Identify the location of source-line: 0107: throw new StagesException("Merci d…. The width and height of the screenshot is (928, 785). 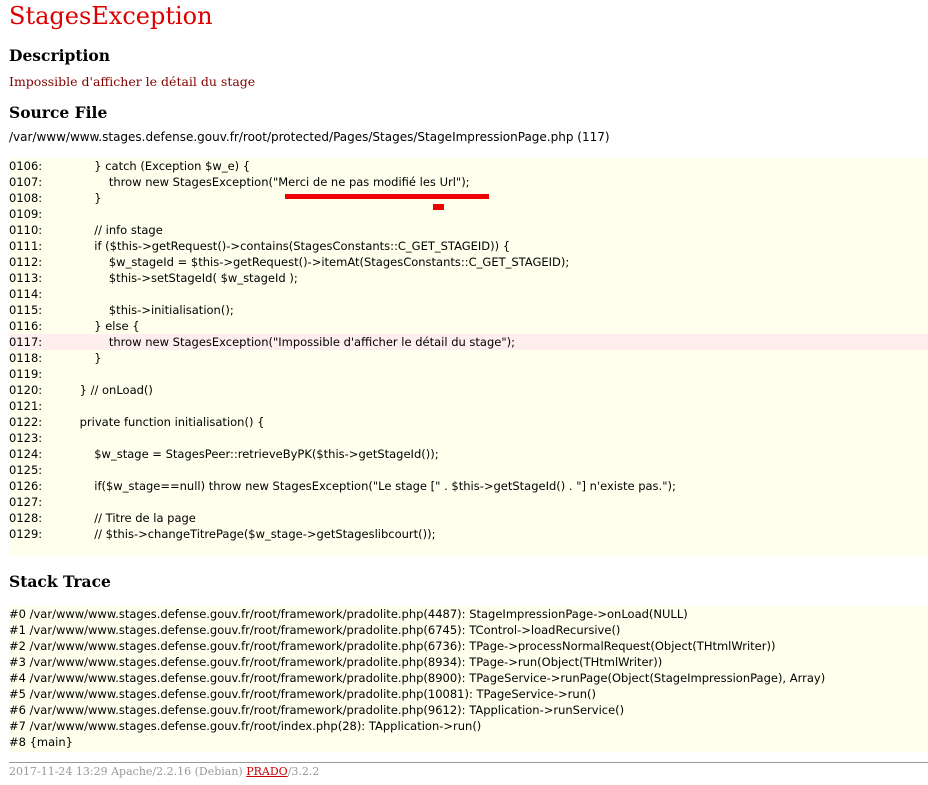
(468, 182).